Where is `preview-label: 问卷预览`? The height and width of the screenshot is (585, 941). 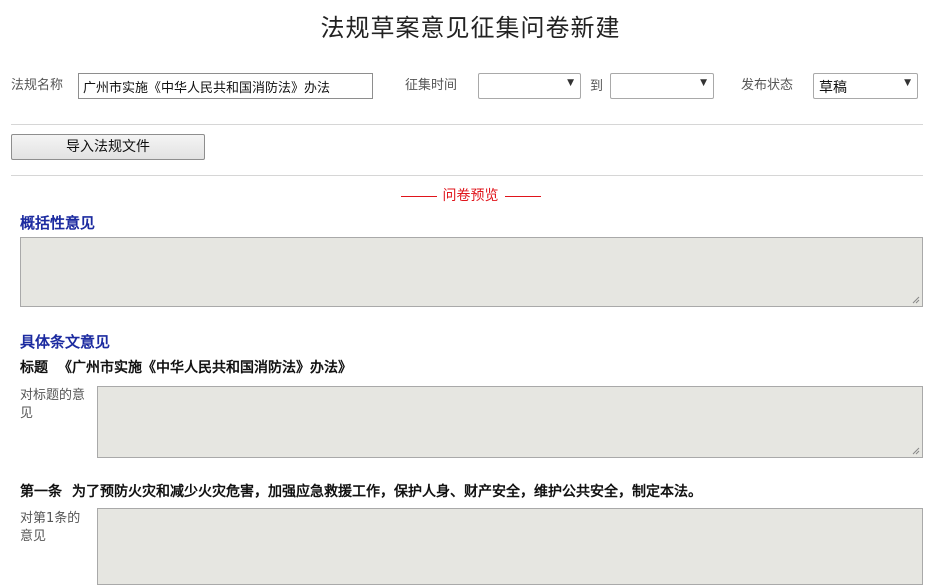
preview-label: 问卷预览 is located at coordinates (470, 196).